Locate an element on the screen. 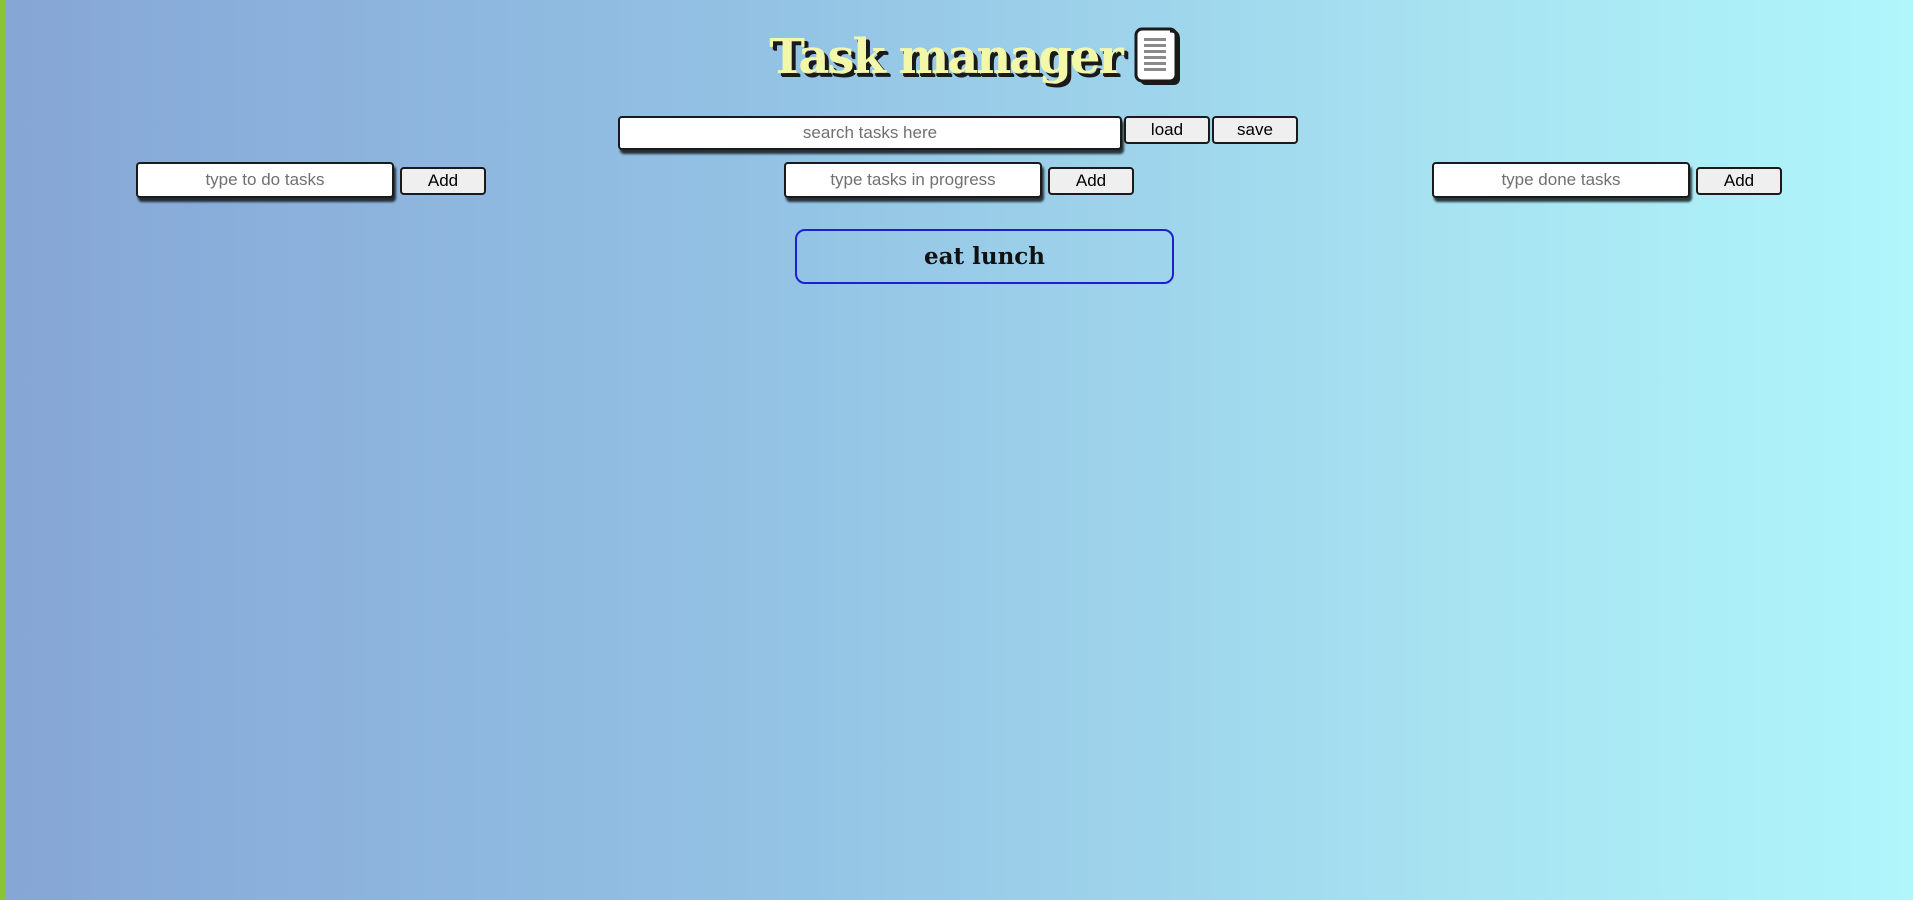  task-text: eat lunch is located at coordinates (984, 256).